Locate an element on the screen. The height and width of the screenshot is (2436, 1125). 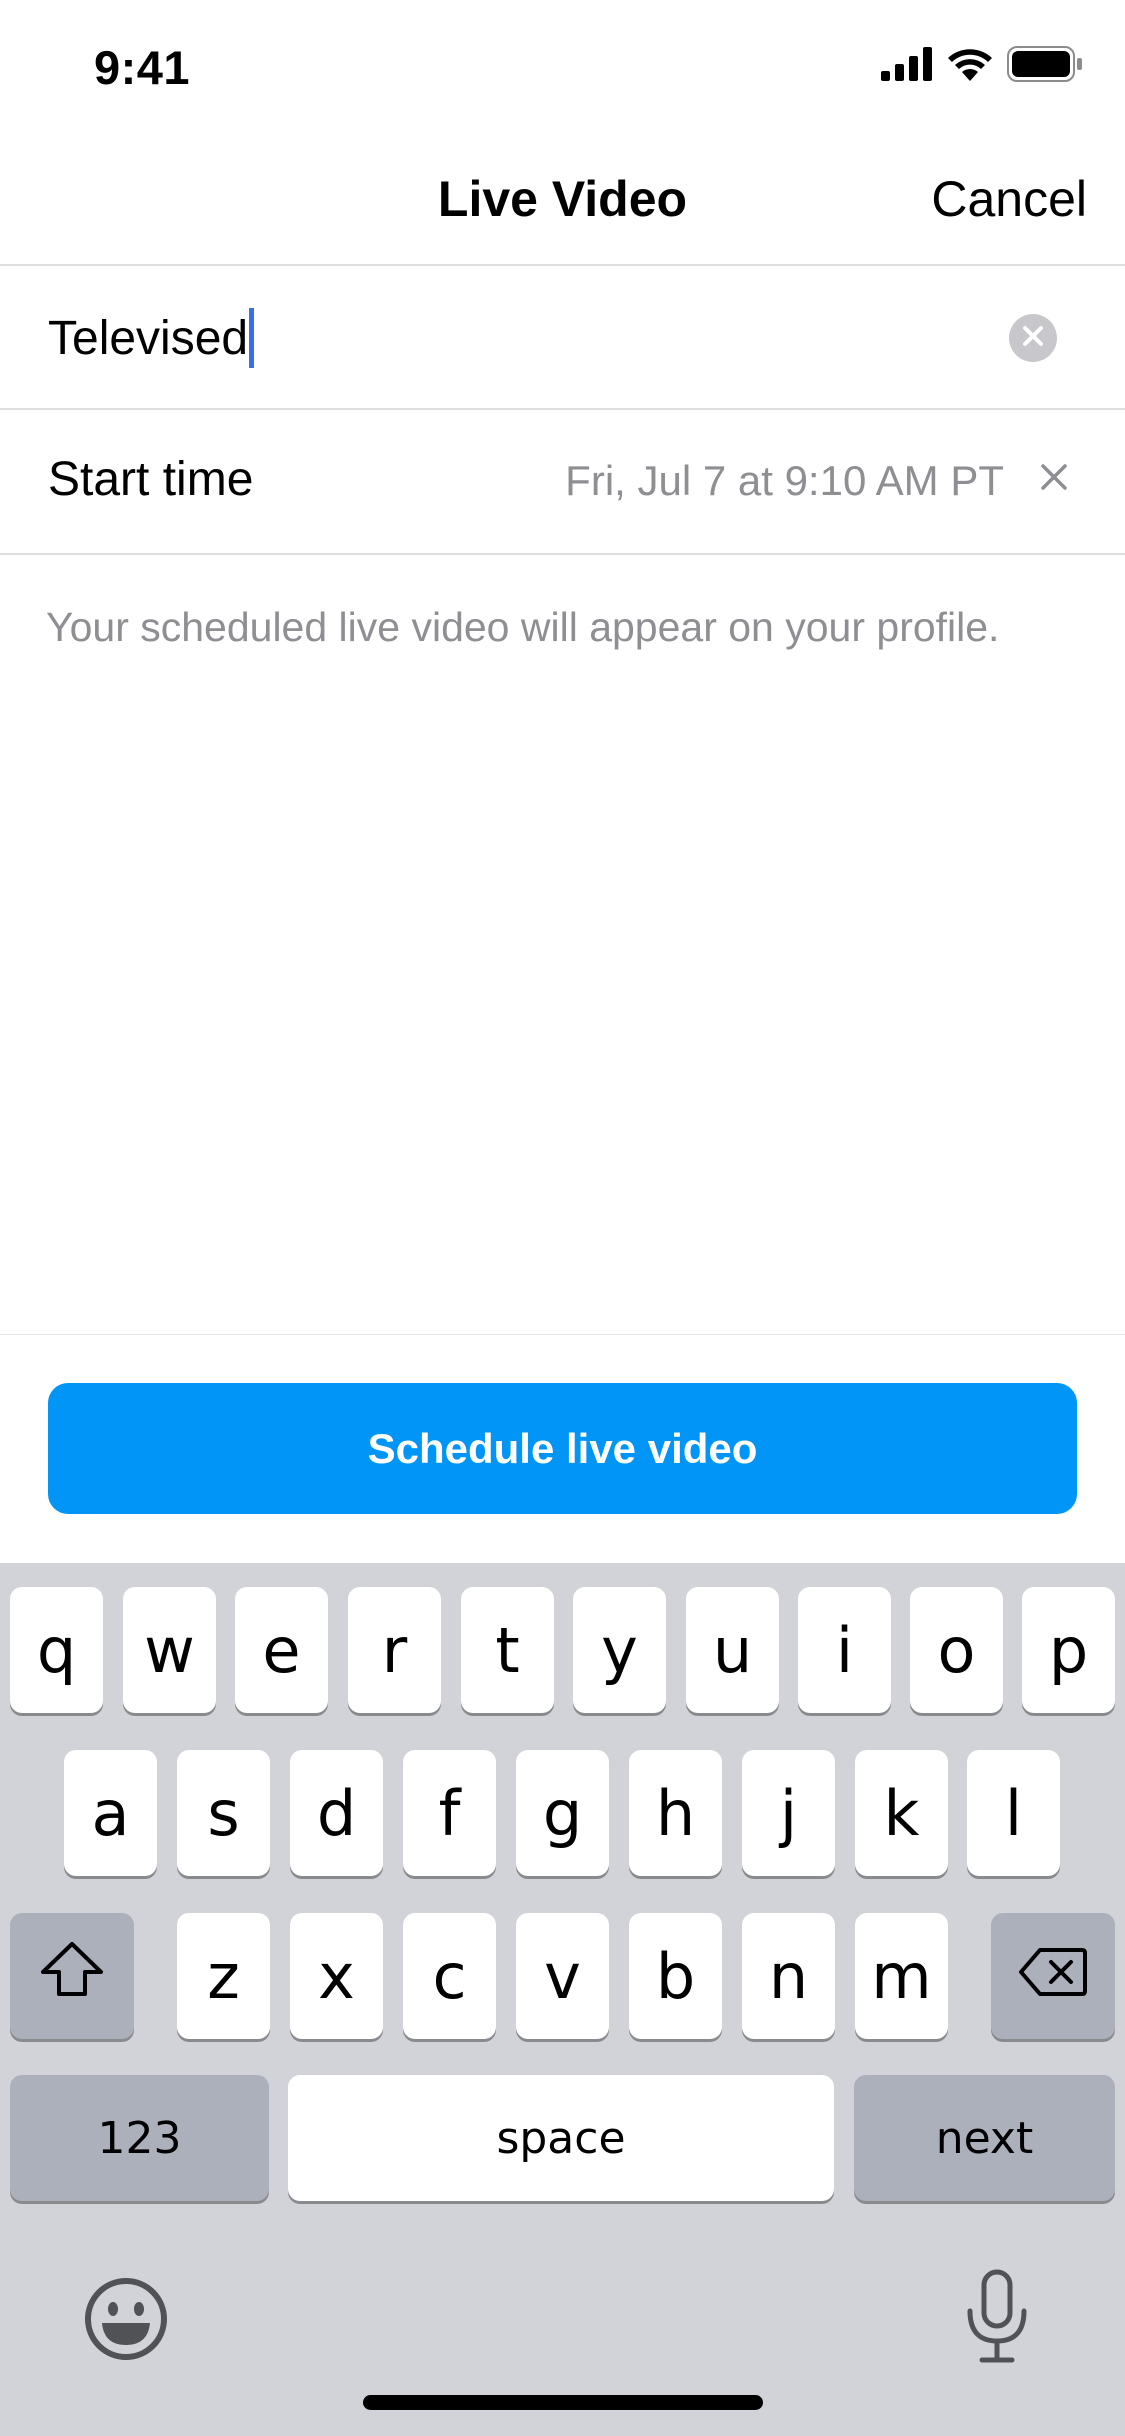
key-i: i is located at coordinates (844, 1650).